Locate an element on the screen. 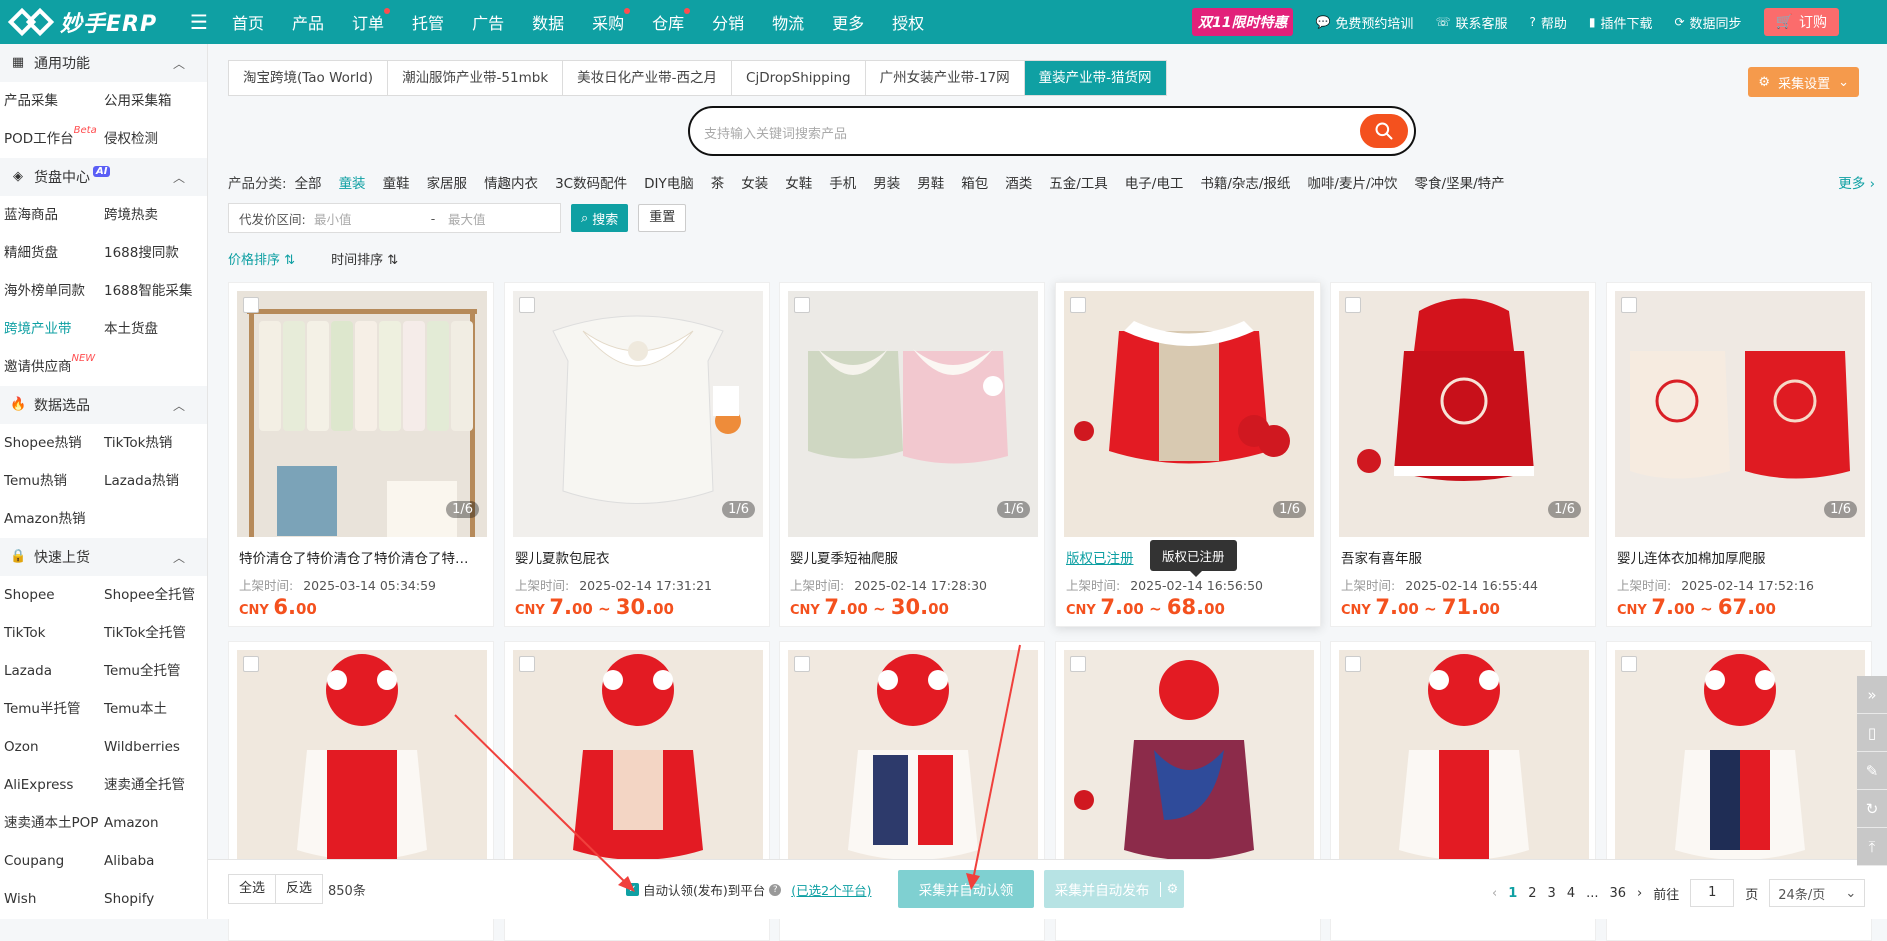 The width and height of the screenshot is (1887, 941). more-categories-link: 更多 › is located at coordinates (1856, 182).